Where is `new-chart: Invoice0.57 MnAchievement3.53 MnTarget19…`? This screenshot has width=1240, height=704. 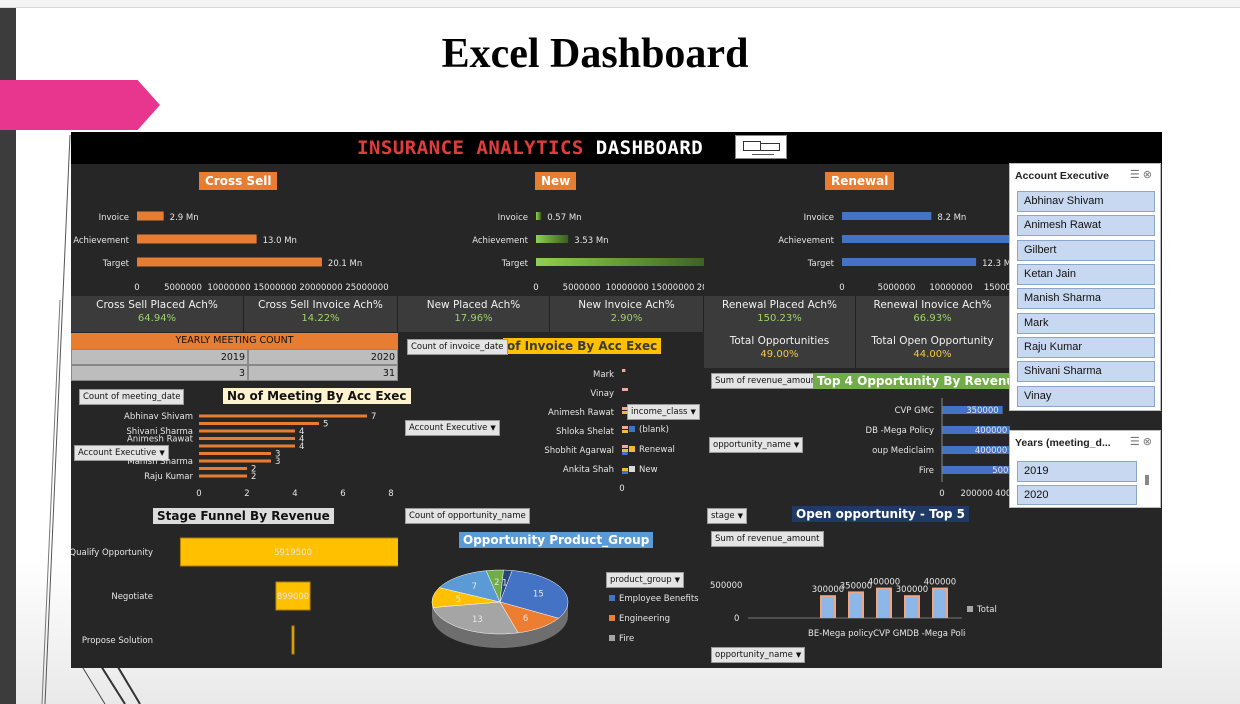
new-chart: Invoice0.57 MnAchievement3.53 MnTarget19… is located at coordinates (551, 246).